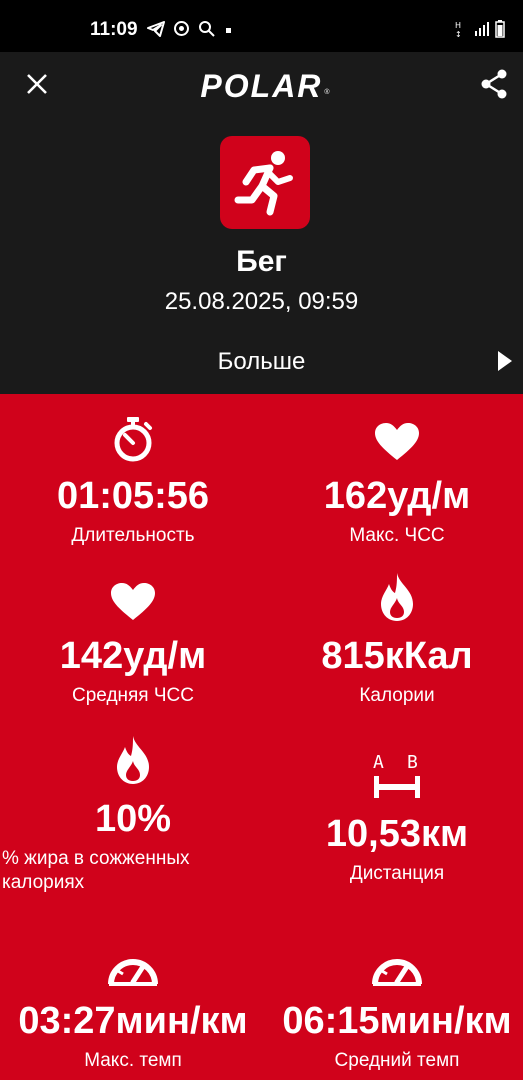 This screenshot has width=523, height=1080. What do you see at coordinates (228, 31) in the screenshot?
I see `dot-icon` at bounding box center [228, 31].